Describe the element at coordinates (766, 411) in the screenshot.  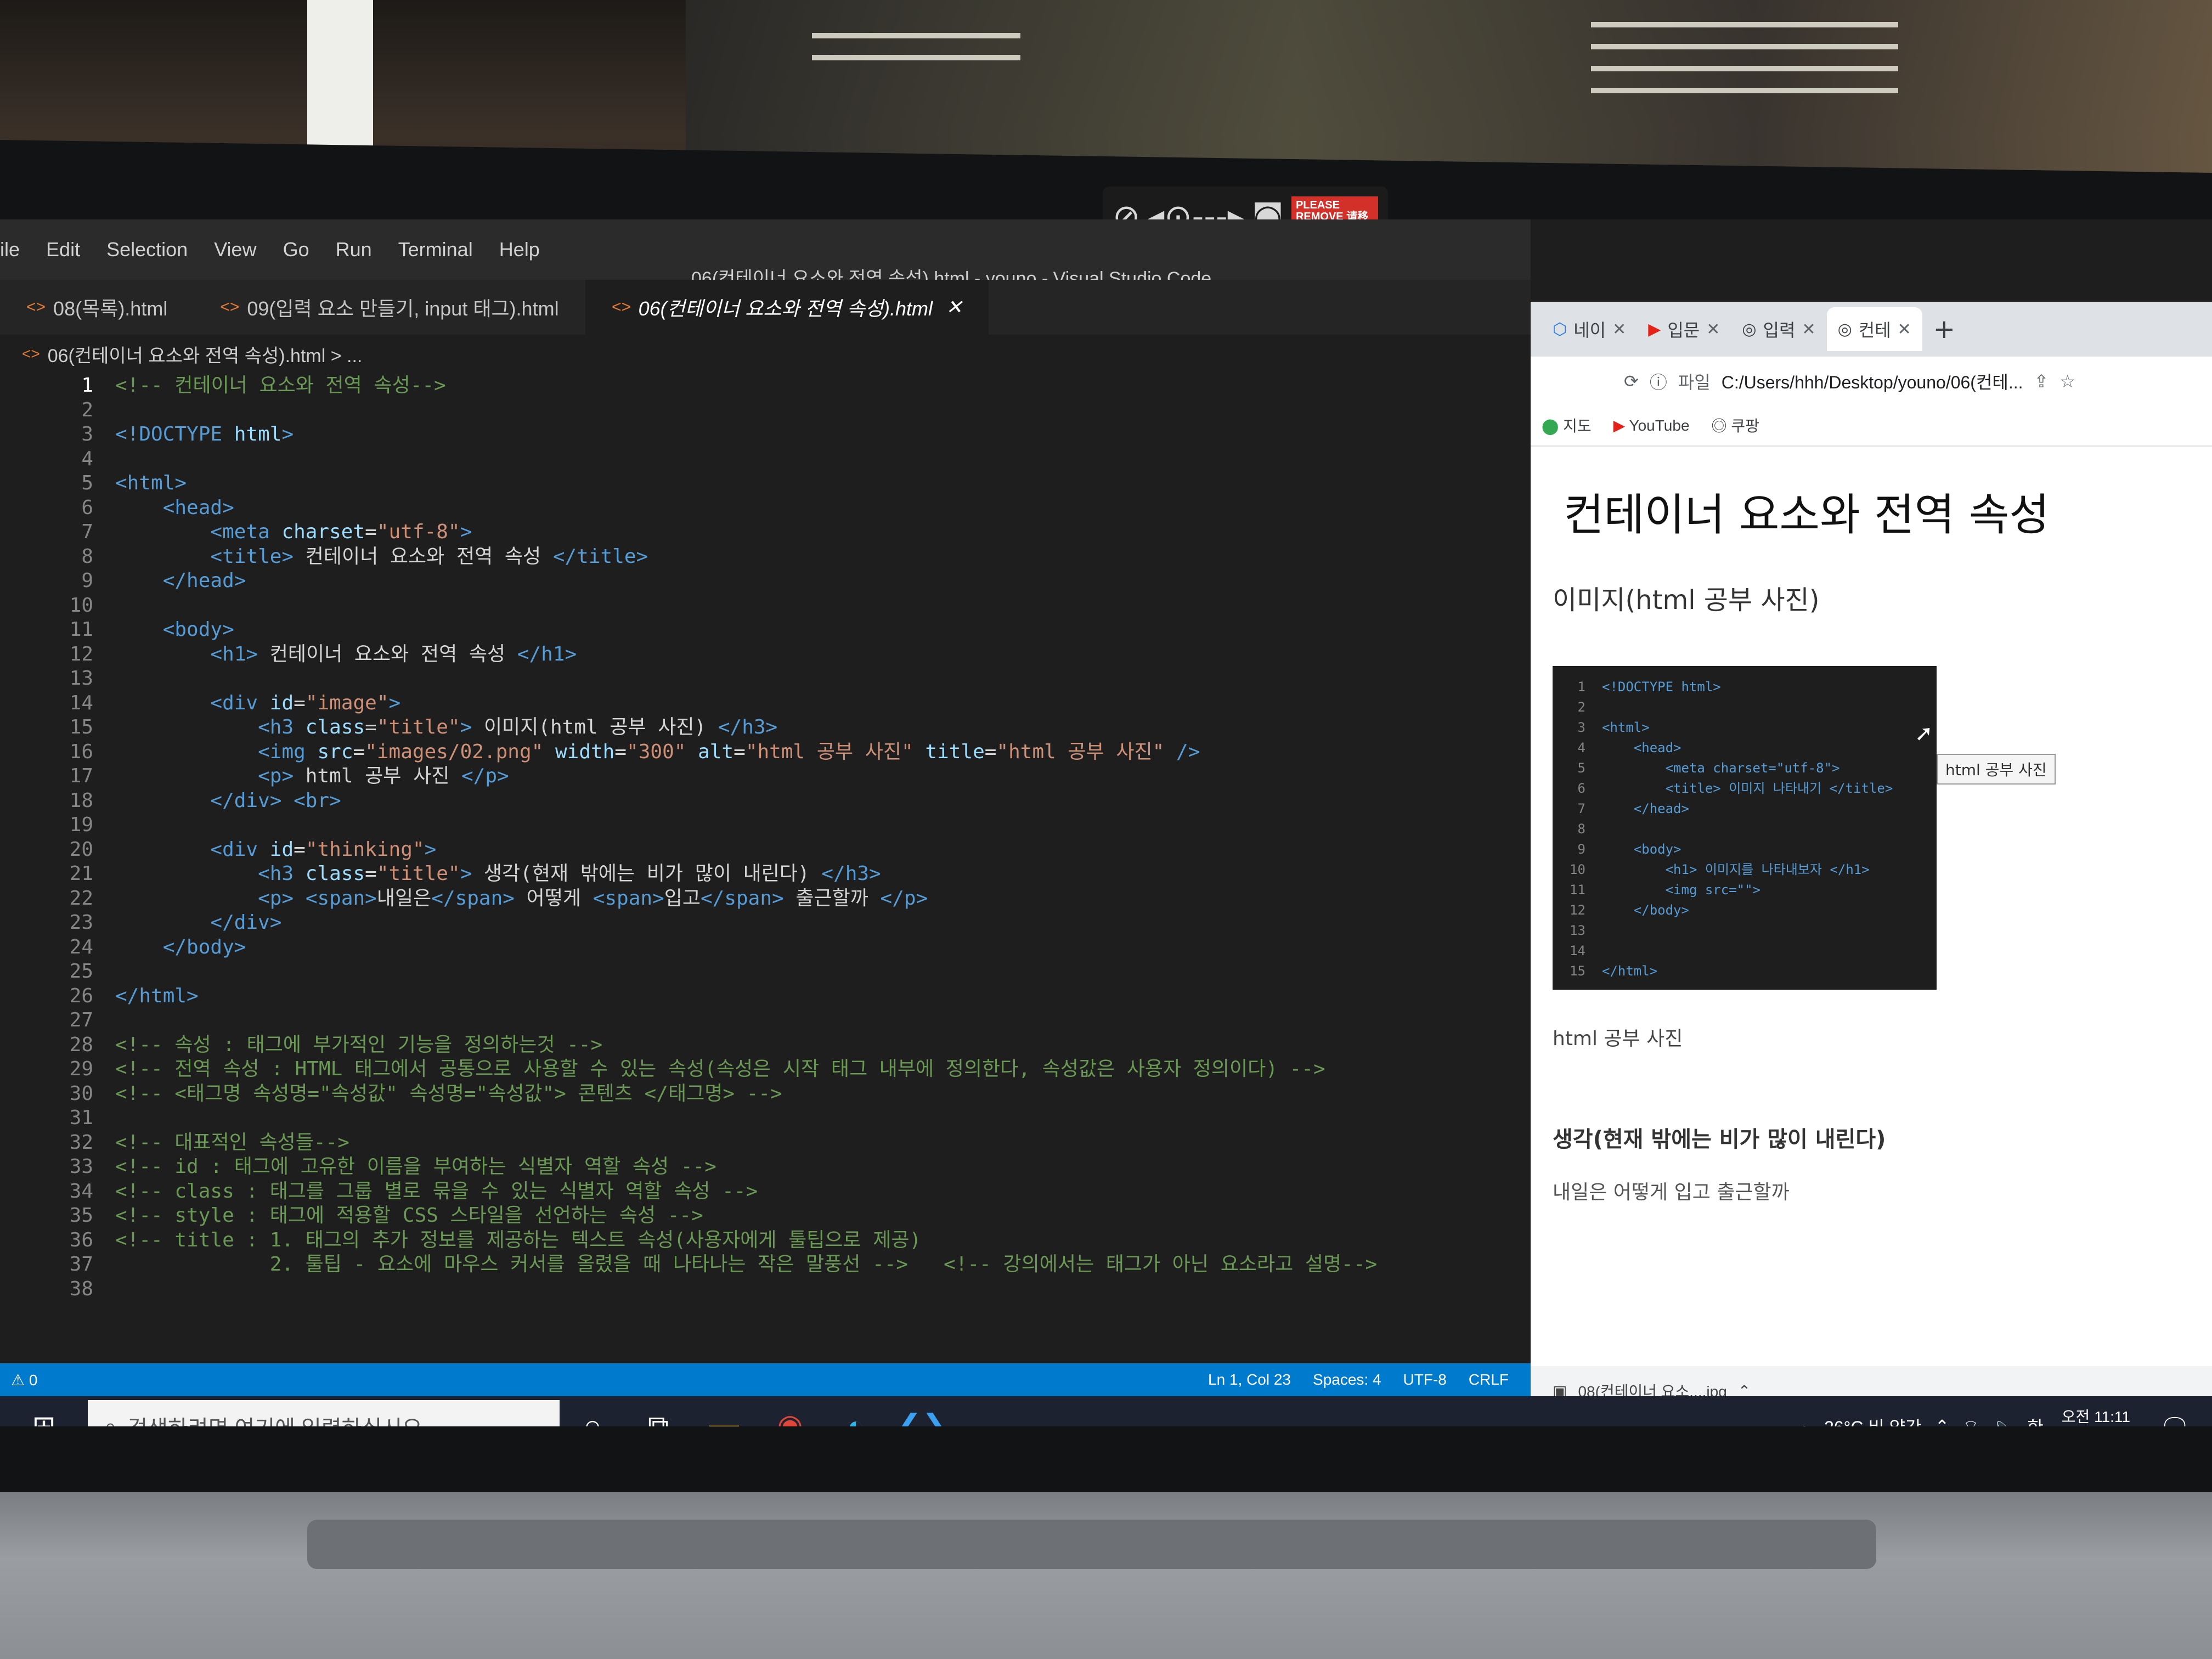
I see `code-line: 2` at that location.